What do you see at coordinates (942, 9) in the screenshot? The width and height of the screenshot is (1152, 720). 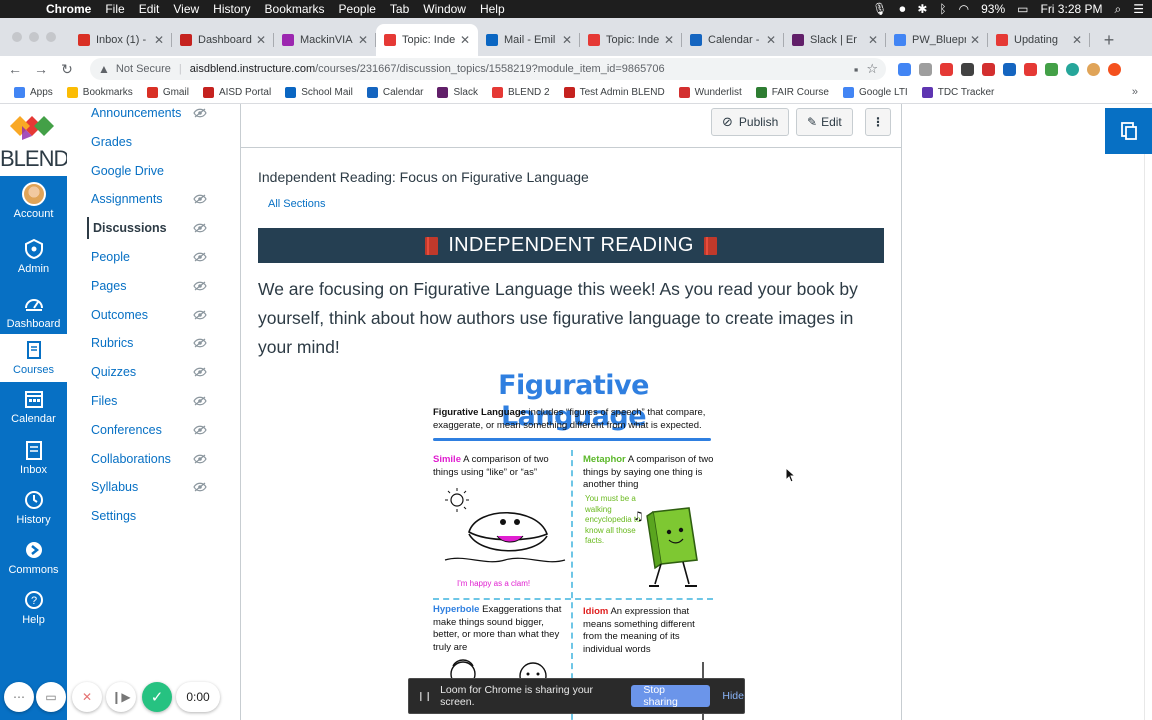 I see `bluetooth-icon: ᛒ` at bounding box center [942, 9].